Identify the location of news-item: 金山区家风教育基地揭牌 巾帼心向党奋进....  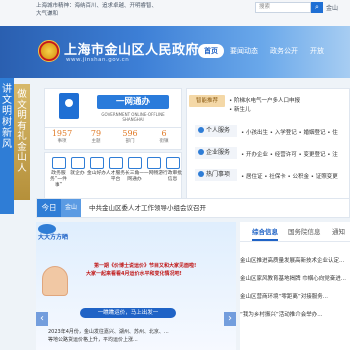
(295, 278).